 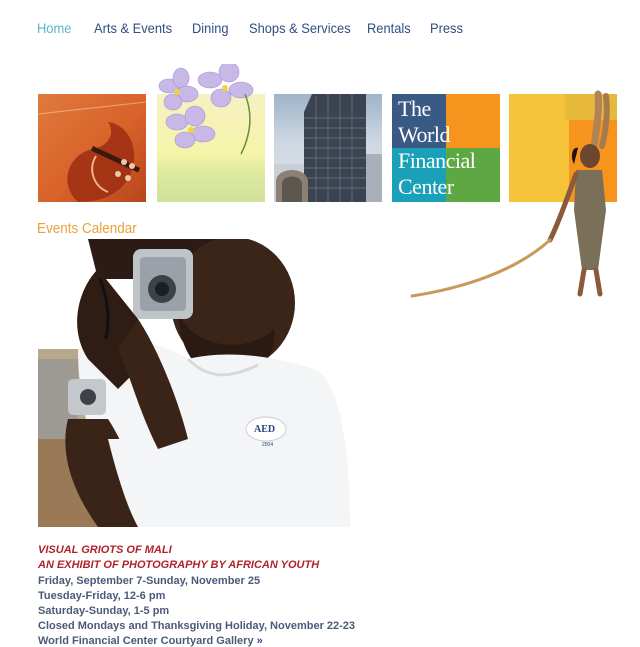 What do you see at coordinates (102, 596) in the screenshot?
I see `event-hours-weekday: Tuesday-Friday, 12-6 pm` at bounding box center [102, 596].